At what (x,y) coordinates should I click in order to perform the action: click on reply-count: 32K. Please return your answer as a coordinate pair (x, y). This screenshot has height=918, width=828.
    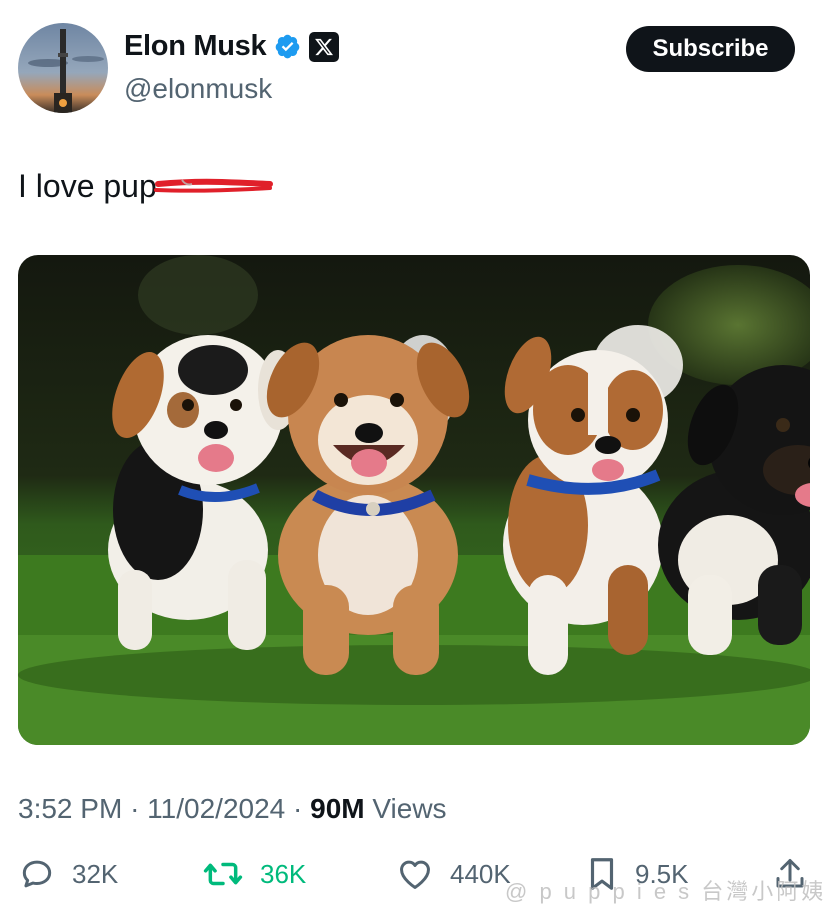
    Looking at the image, I should click on (95, 873).